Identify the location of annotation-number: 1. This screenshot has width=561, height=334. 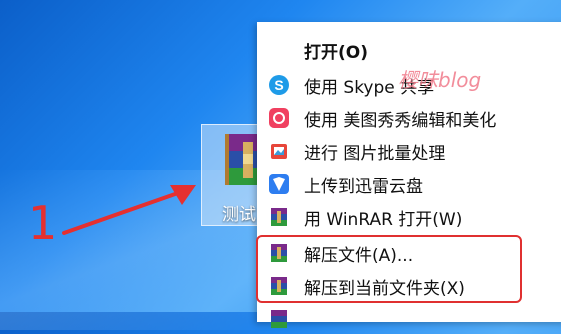
(43, 223).